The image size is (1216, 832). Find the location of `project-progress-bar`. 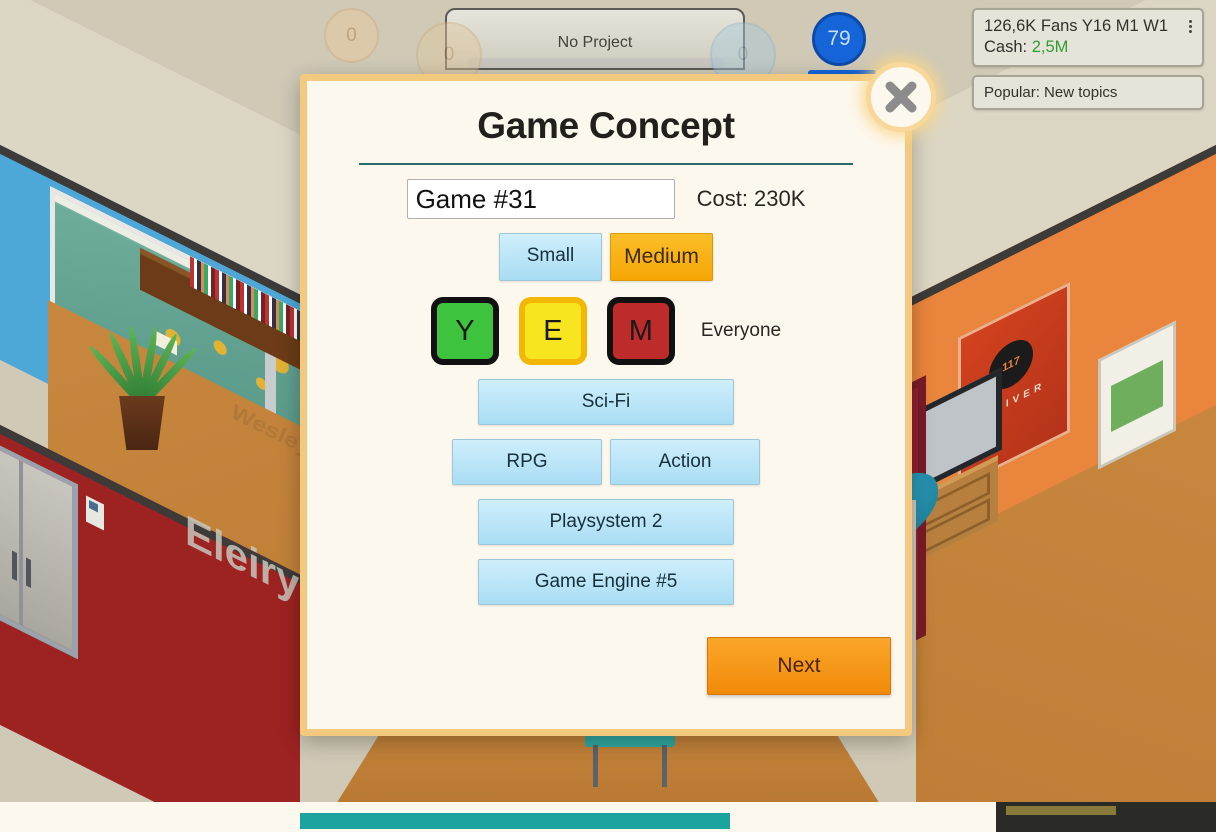

project-progress-bar is located at coordinates (596, 63).